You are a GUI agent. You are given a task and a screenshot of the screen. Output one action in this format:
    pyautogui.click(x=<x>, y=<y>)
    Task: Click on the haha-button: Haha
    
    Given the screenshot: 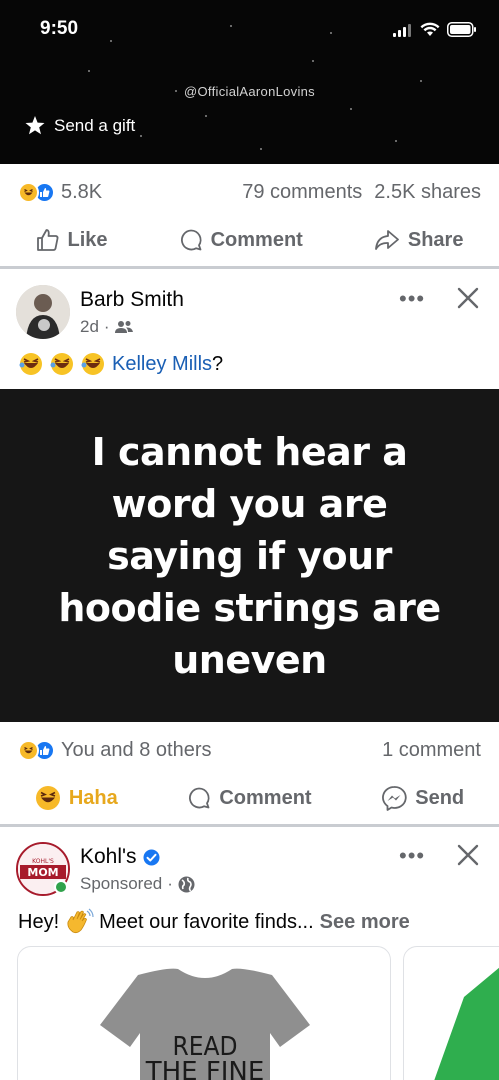 What is the action you would take?
    pyautogui.click(x=76, y=798)
    